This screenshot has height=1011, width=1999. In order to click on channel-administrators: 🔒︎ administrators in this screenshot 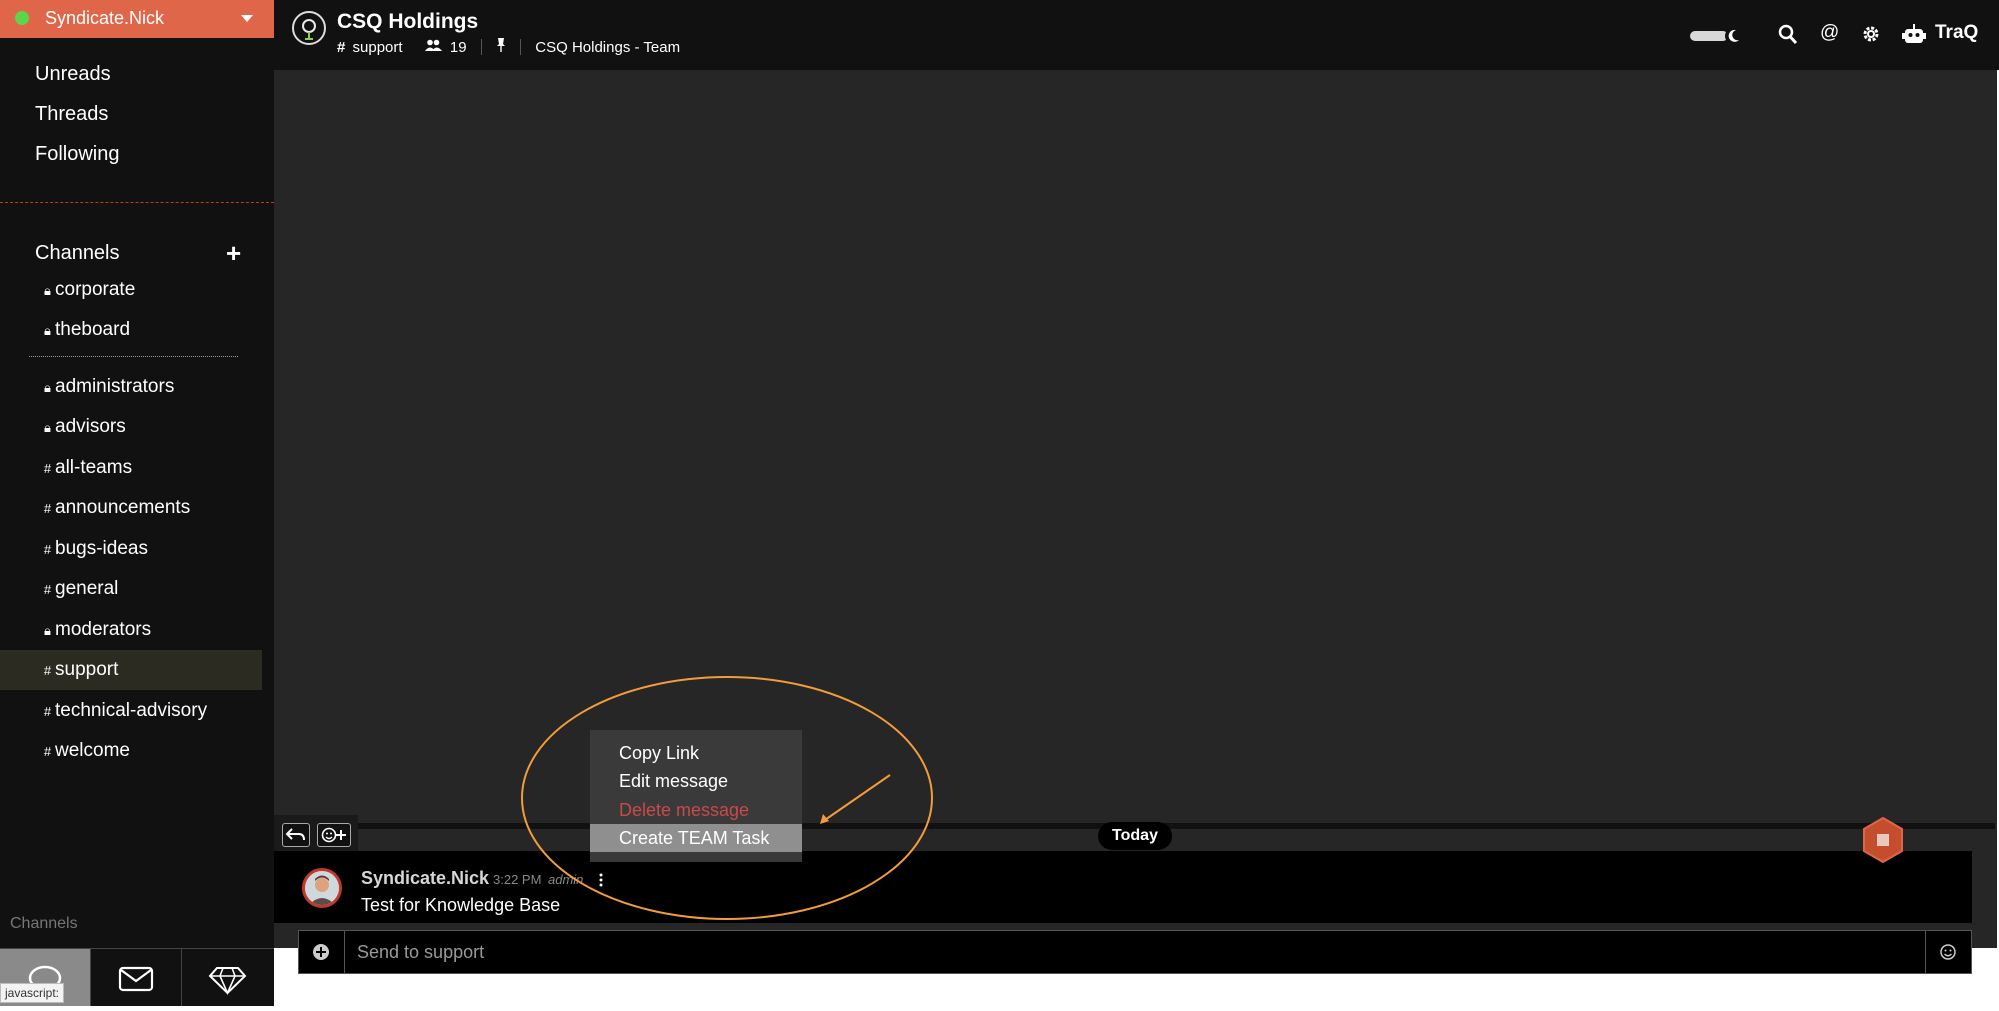, I will do `click(151, 387)`.